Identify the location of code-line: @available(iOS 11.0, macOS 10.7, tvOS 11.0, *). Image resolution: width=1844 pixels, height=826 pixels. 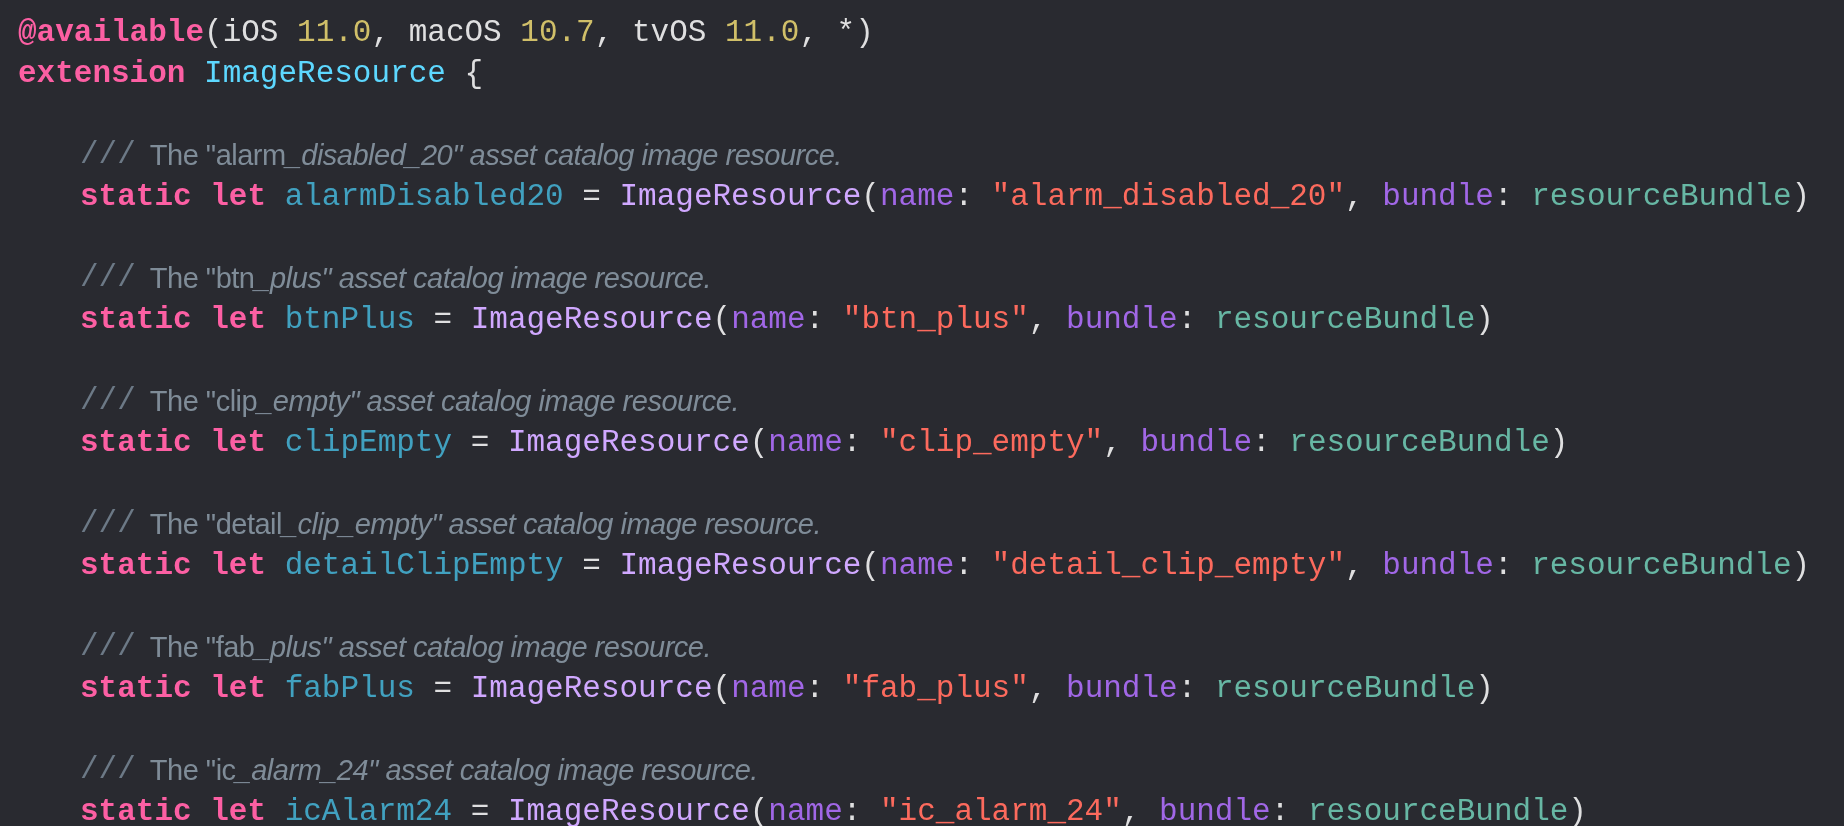
(446, 33).